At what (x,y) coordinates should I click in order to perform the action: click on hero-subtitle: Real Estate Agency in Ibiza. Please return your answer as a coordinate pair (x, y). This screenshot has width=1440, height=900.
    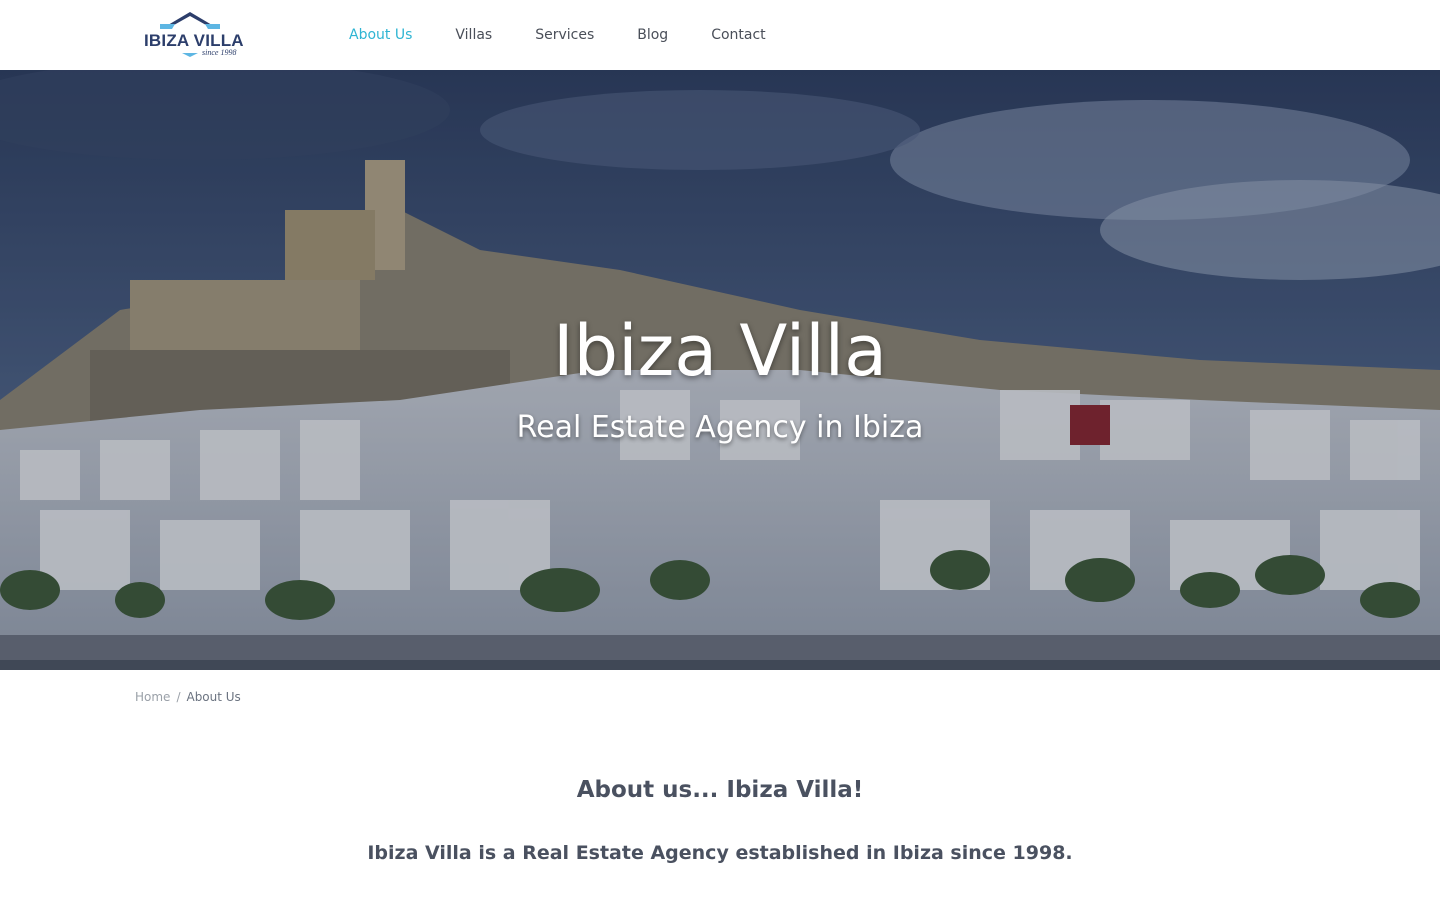
    Looking at the image, I should click on (720, 427).